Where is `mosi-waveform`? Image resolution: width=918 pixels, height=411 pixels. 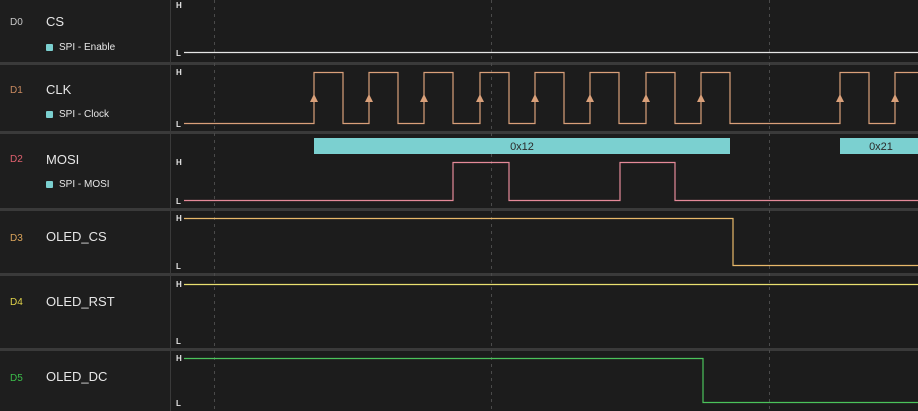
mosi-waveform is located at coordinates (551, 181).